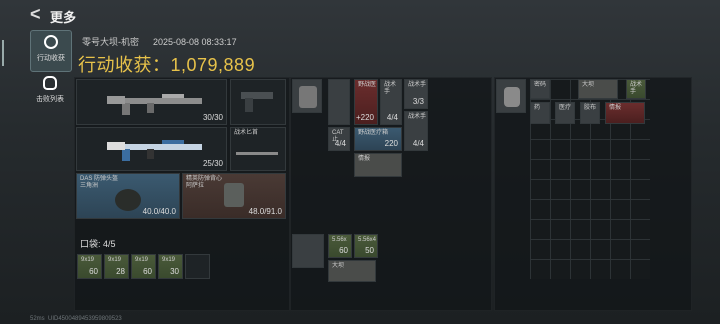  I want to click on primary-ammo: 30/30, so click(212, 117).